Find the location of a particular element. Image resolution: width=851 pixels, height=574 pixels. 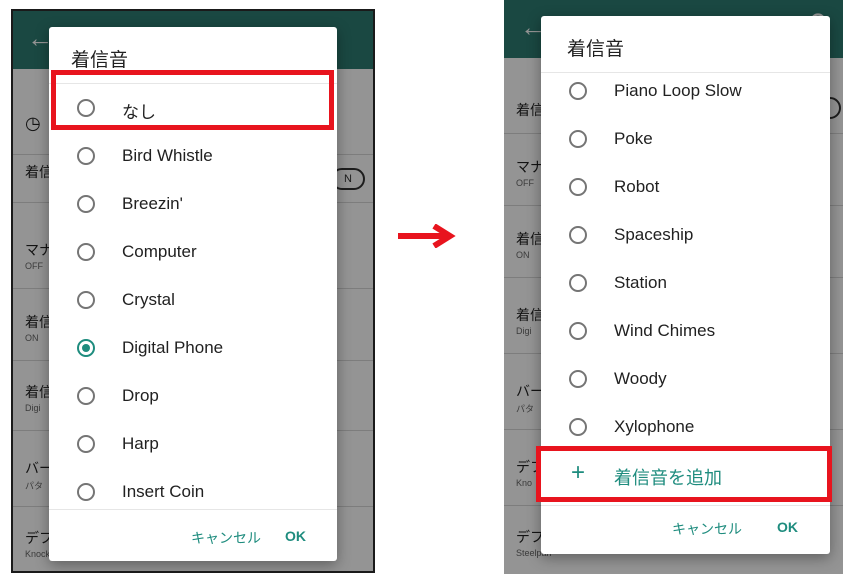

option-label: Digital Phone is located at coordinates (173, 347).